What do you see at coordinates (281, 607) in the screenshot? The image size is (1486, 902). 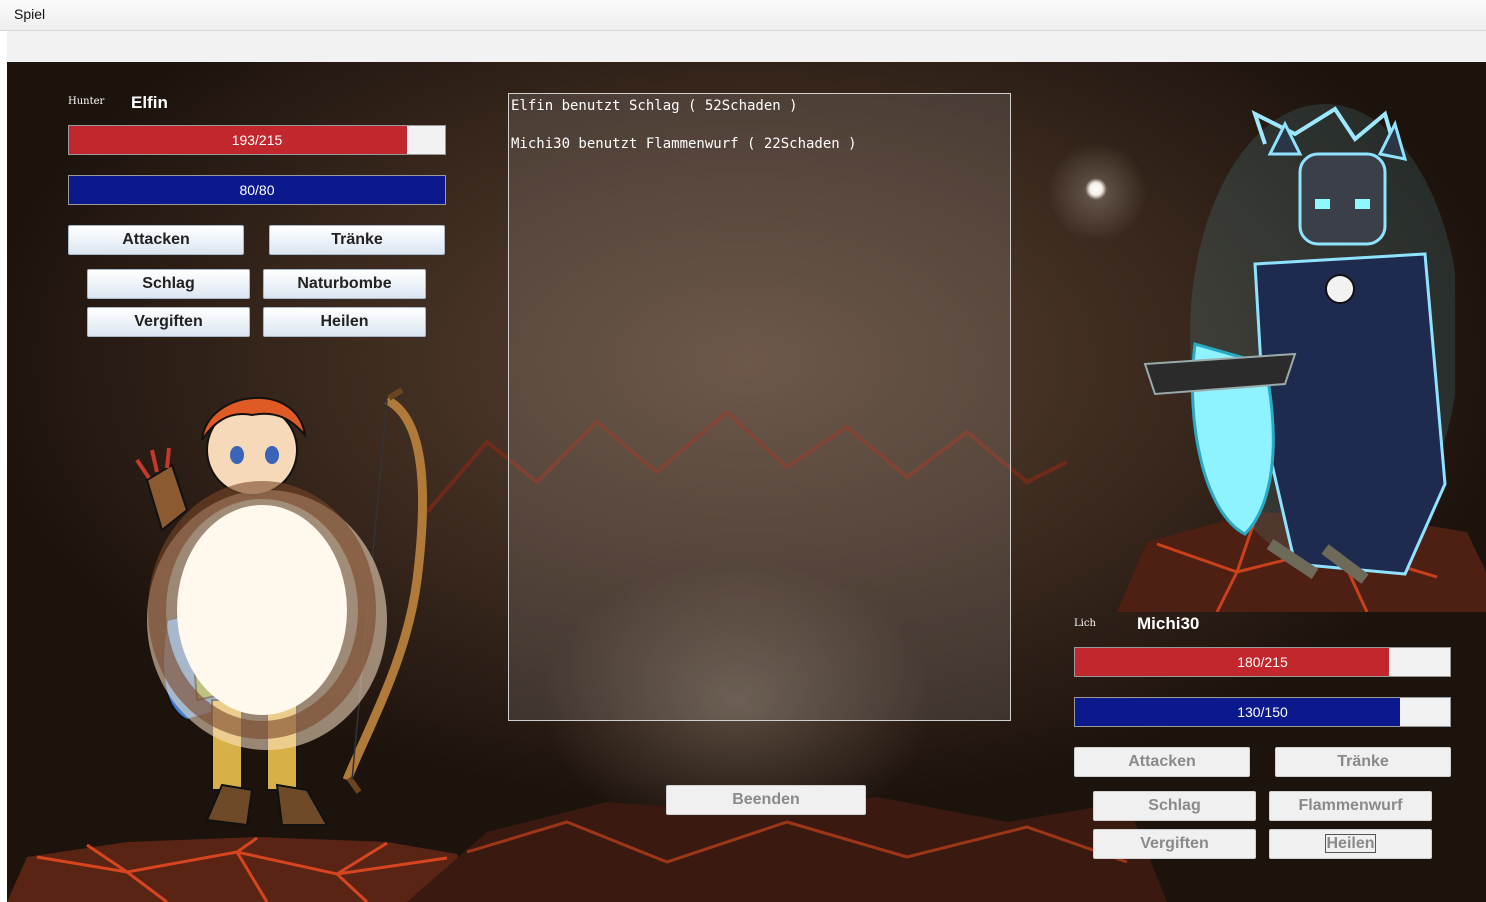 I see `player-hunter-sprite` at bounding box center [281, 607].